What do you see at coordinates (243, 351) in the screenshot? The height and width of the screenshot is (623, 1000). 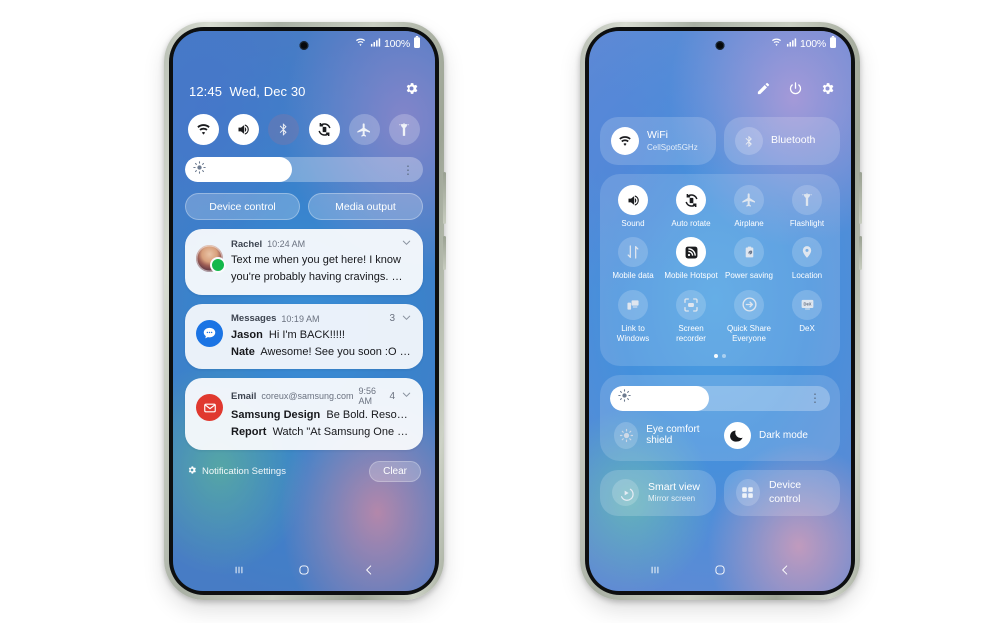 I see `message-sender: Nate` at bounding box center [243, 351].